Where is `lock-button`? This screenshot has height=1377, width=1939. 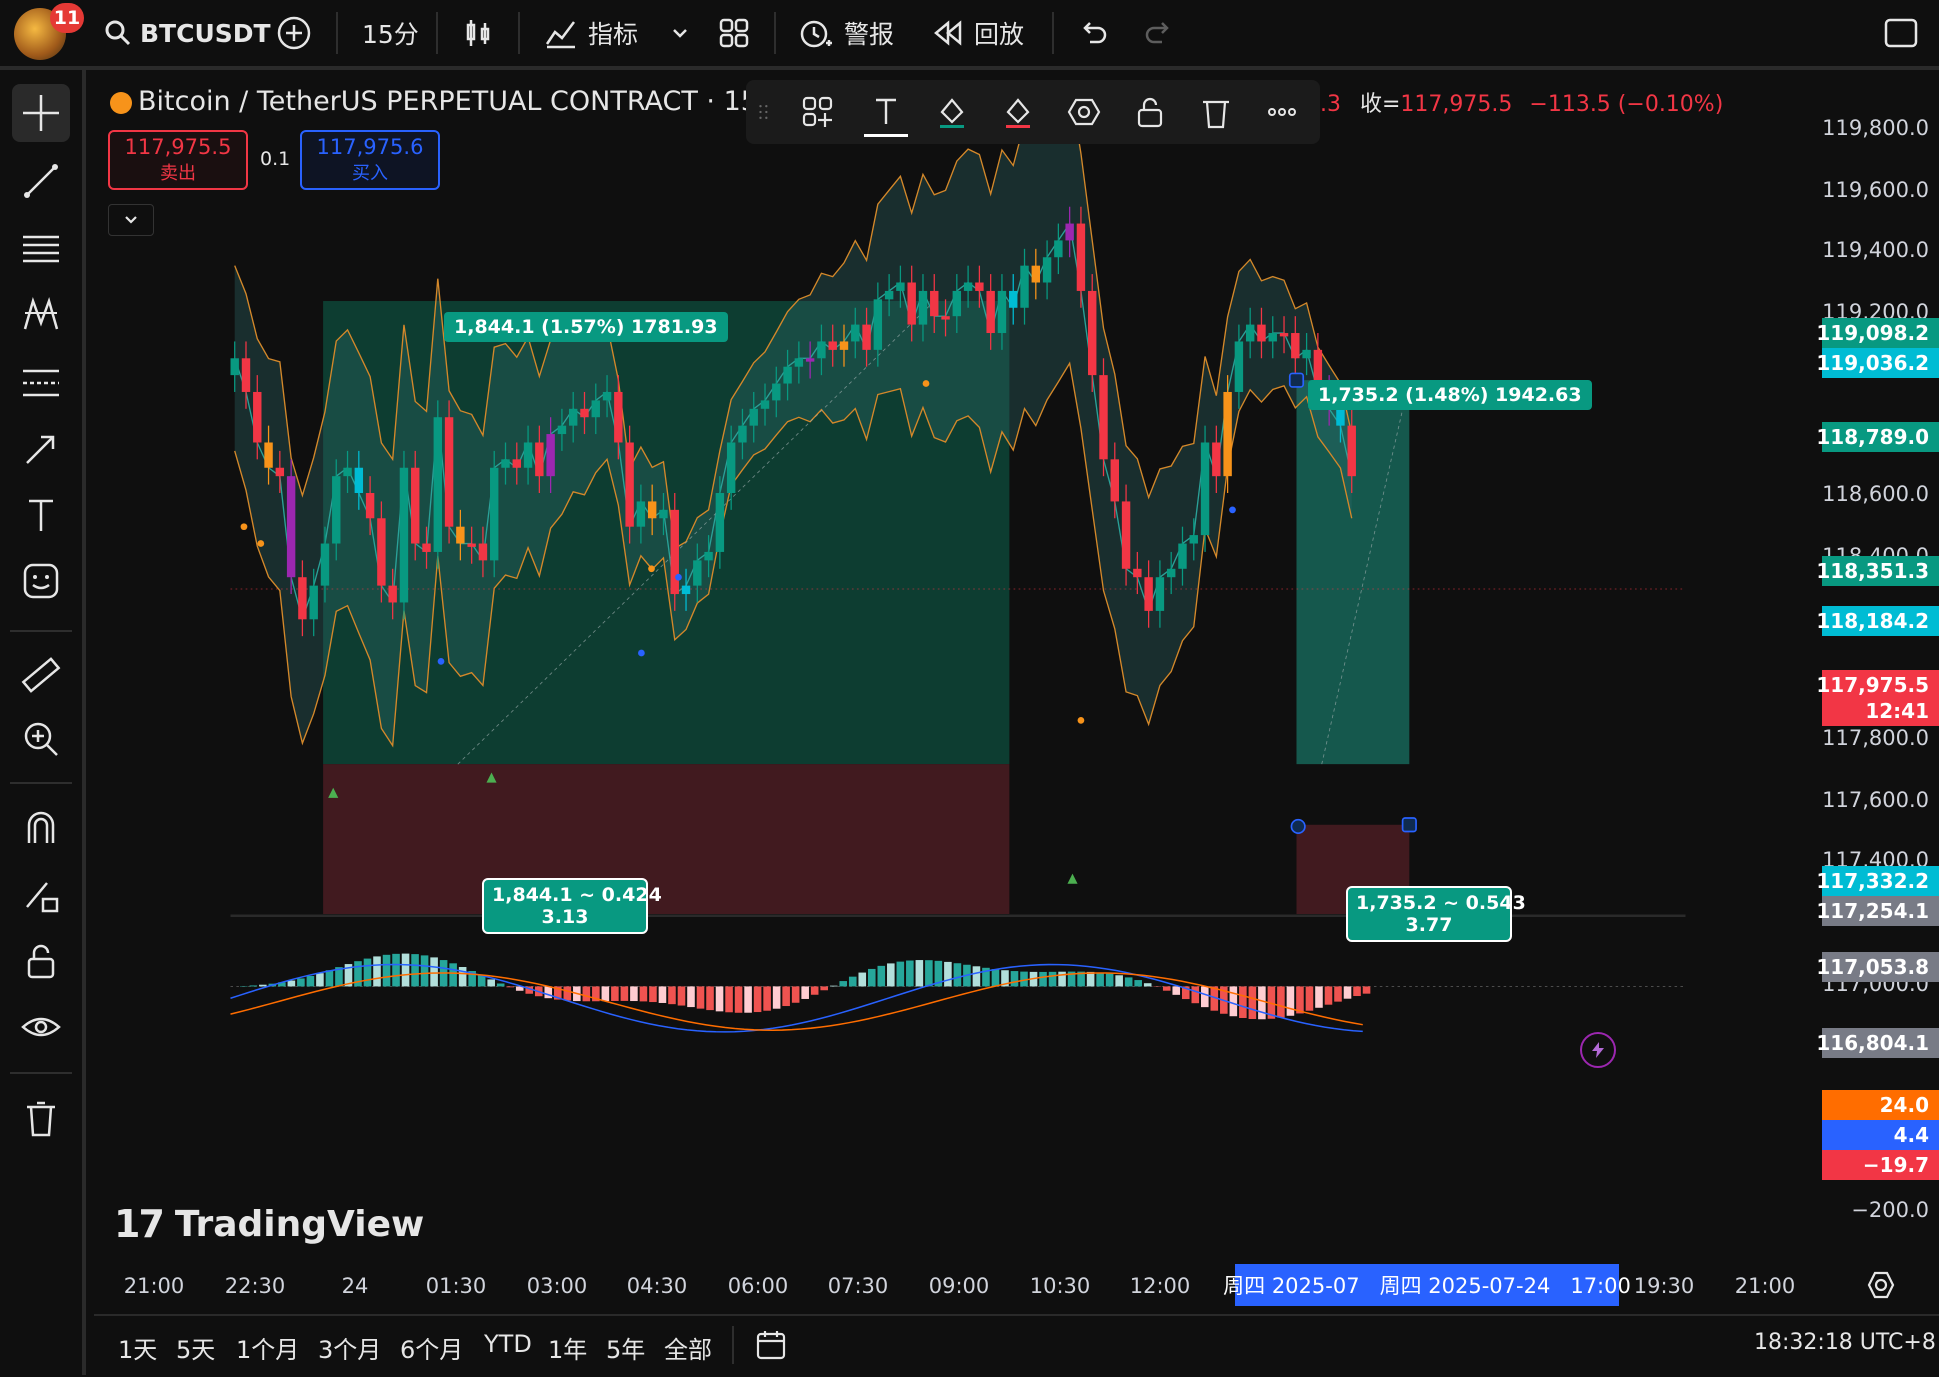 lock-button is located at coordinates (1150, 112).